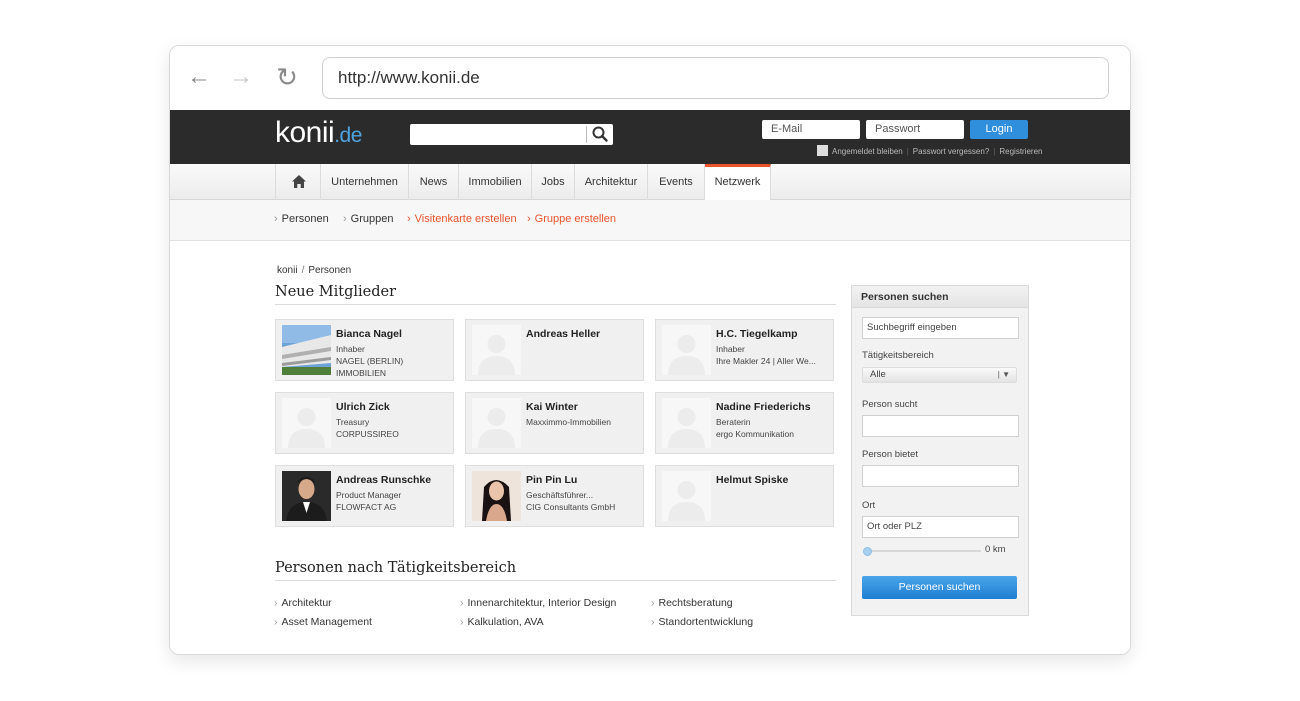  What do you see at coordinates (434, 182) in the screenshot?
I see `nav-item-news: News` at bounding box center [434, 182].